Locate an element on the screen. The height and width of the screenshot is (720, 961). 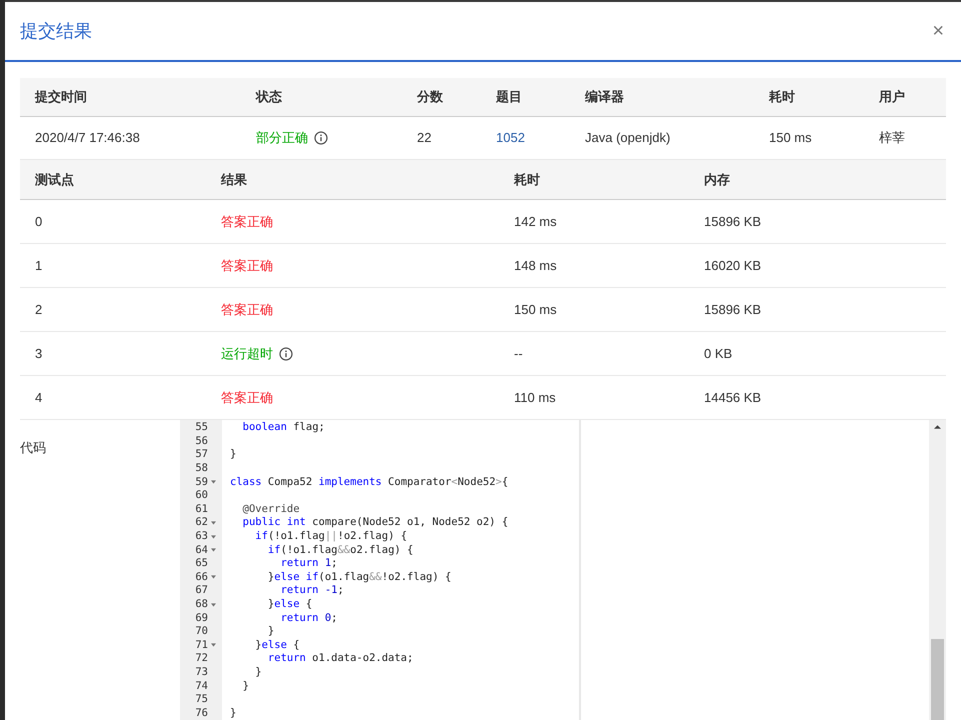
line-number: 61 is located at coordinates (201, 509).